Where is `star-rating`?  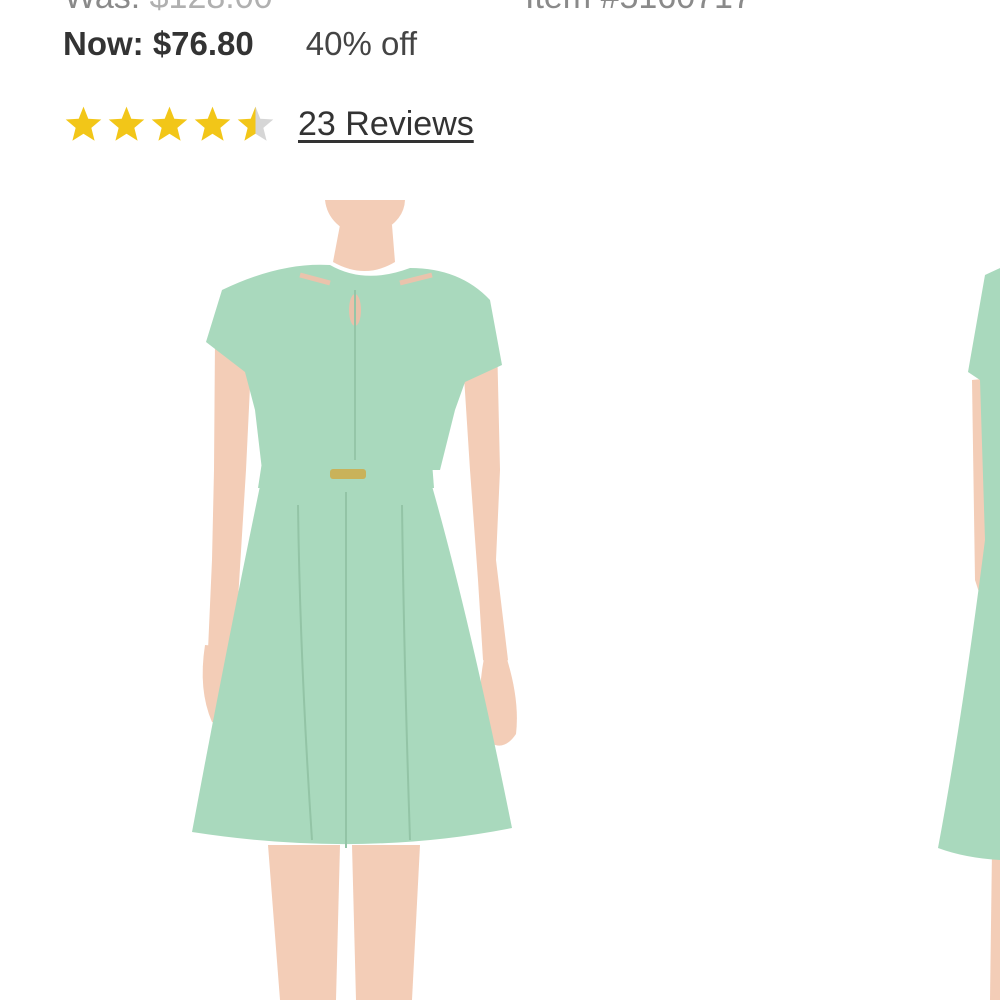 star-rating is located at coordinates (169, 124).